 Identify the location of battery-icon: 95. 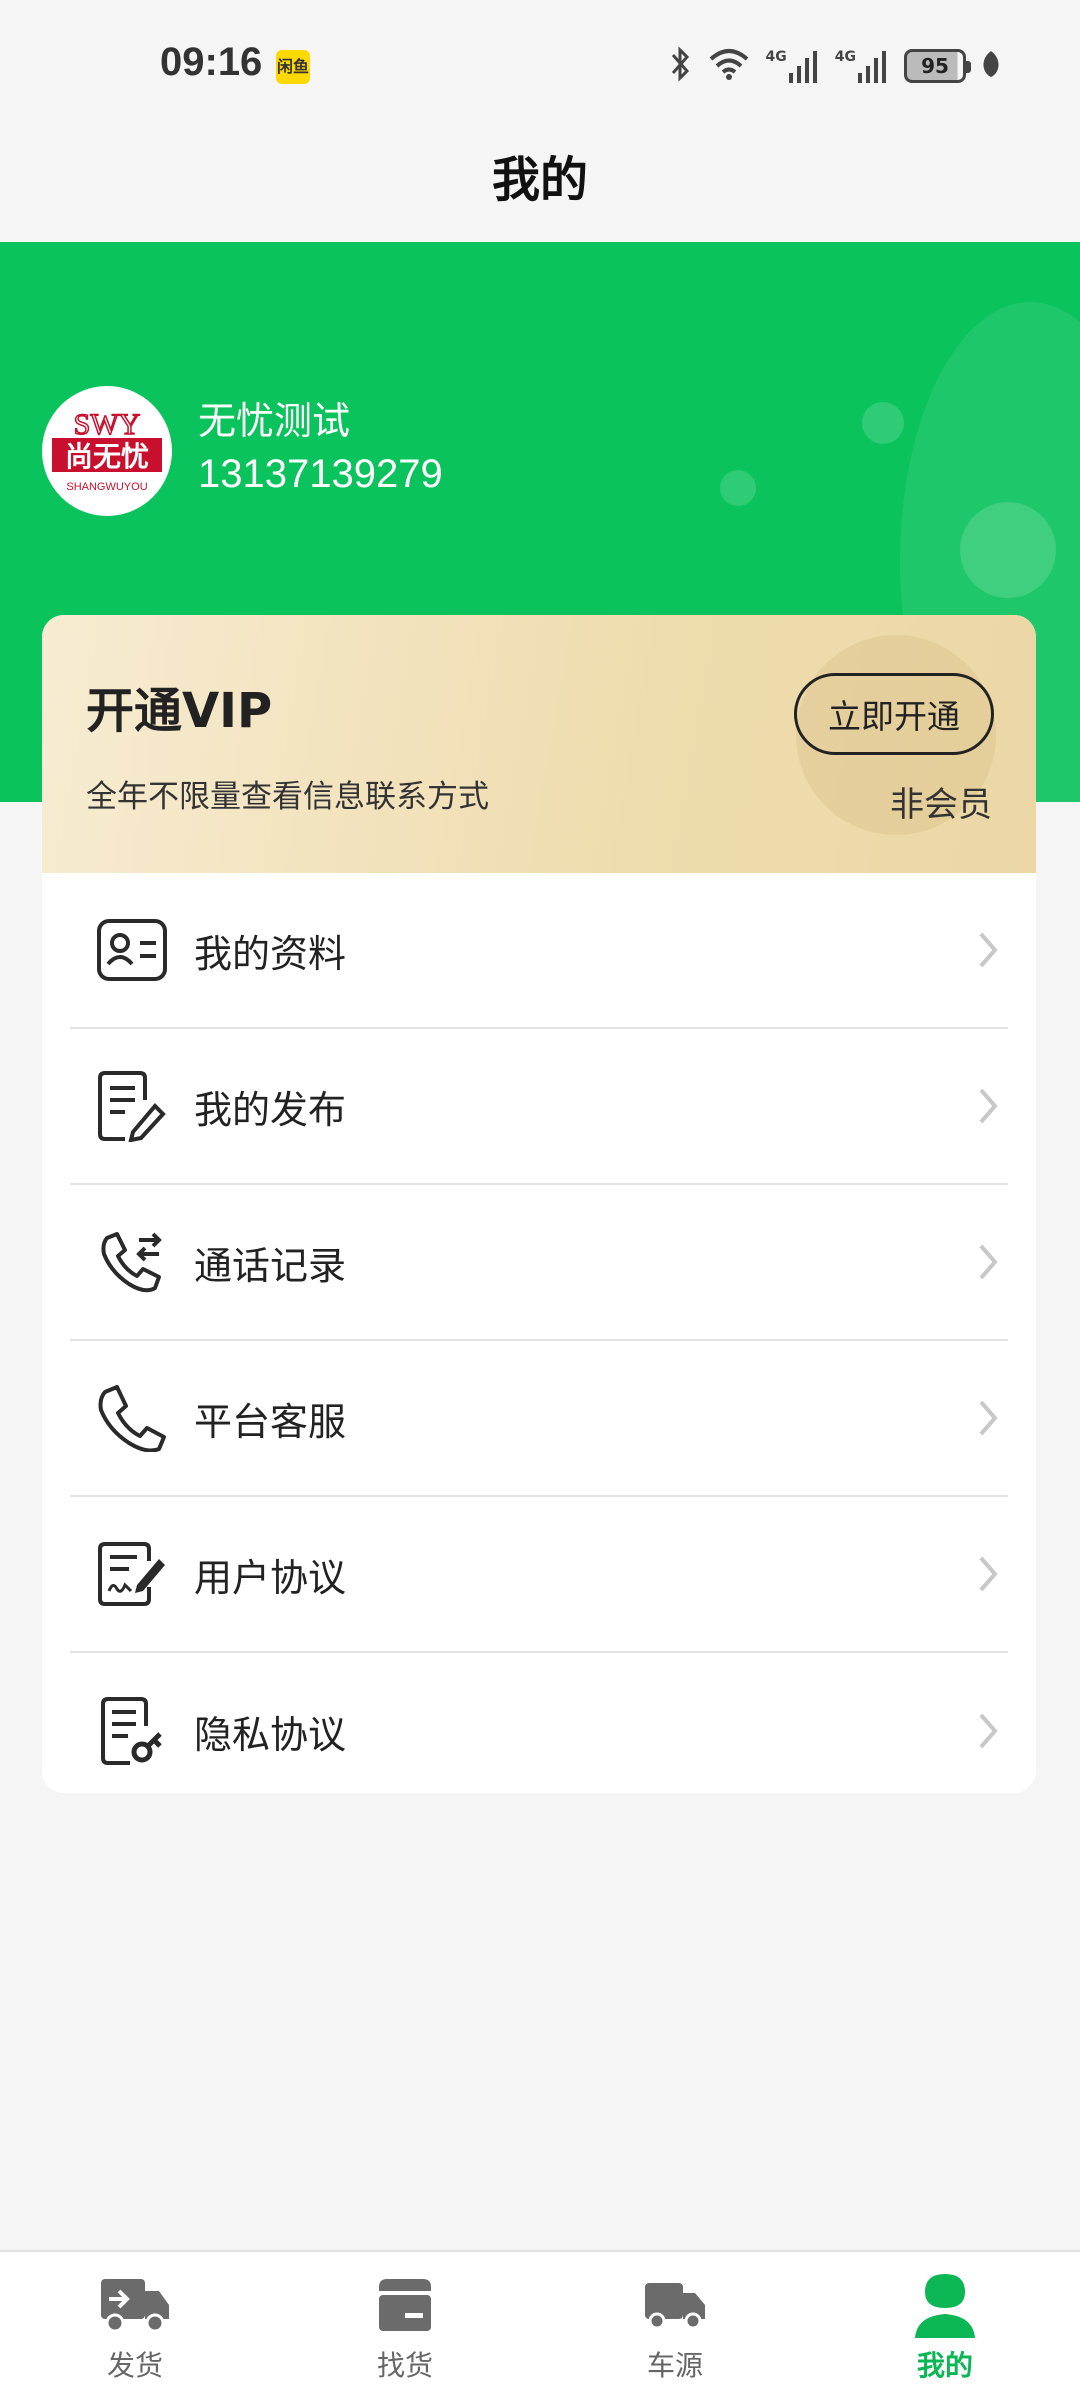
(937, 66).